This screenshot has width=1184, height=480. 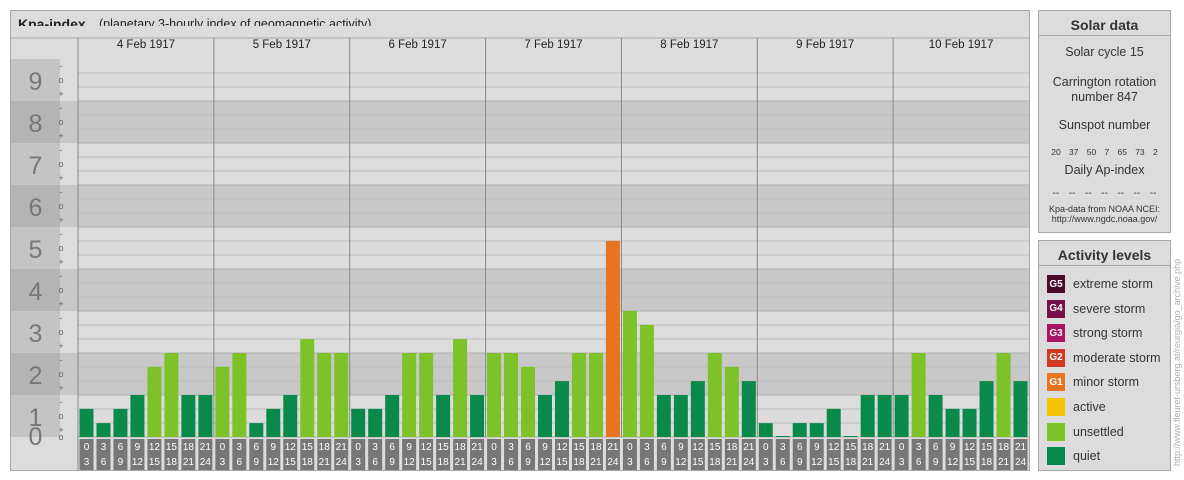 What do you see at coordinates (1104, 219) in the screenshot?
I see `source-line-2: http://www.ngdc.noaa.gov/` at bounding box center [1104, 219].